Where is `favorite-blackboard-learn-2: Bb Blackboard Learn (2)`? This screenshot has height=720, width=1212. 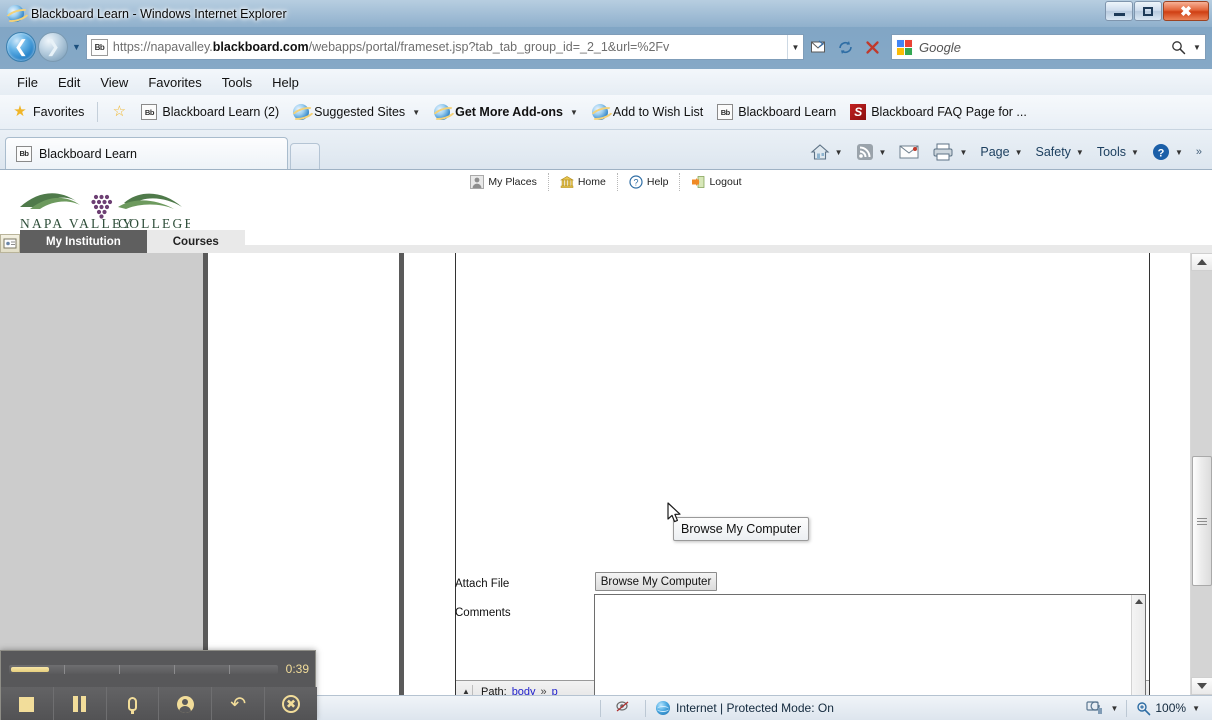 favorite-blackboard-learn-2: Bb Blackboard Learn (2) is located at coordinates (210, 112).